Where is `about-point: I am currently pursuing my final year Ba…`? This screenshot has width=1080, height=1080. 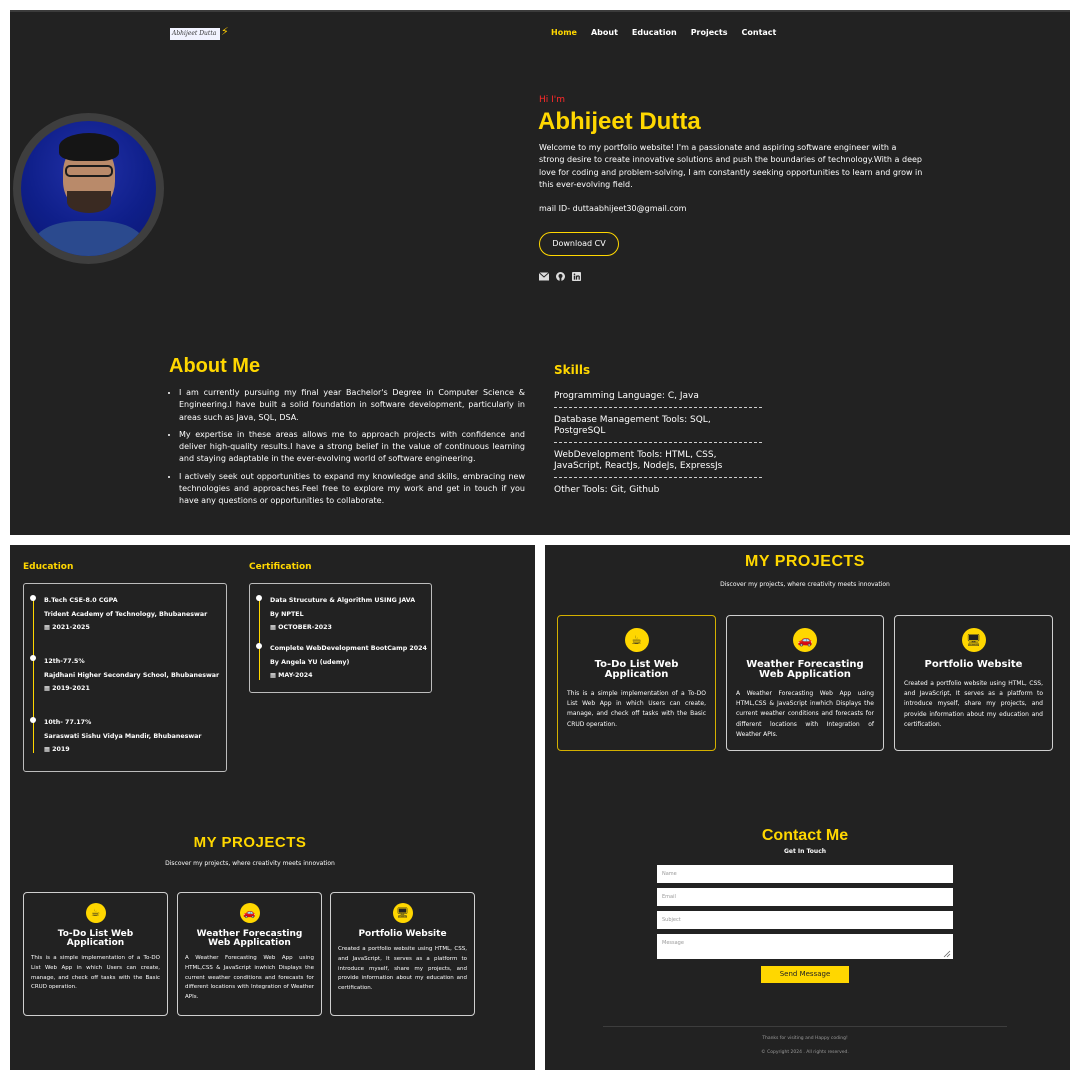
about-point: I am currently pursuing my final year Ba… is located at coordinates (352, 405).